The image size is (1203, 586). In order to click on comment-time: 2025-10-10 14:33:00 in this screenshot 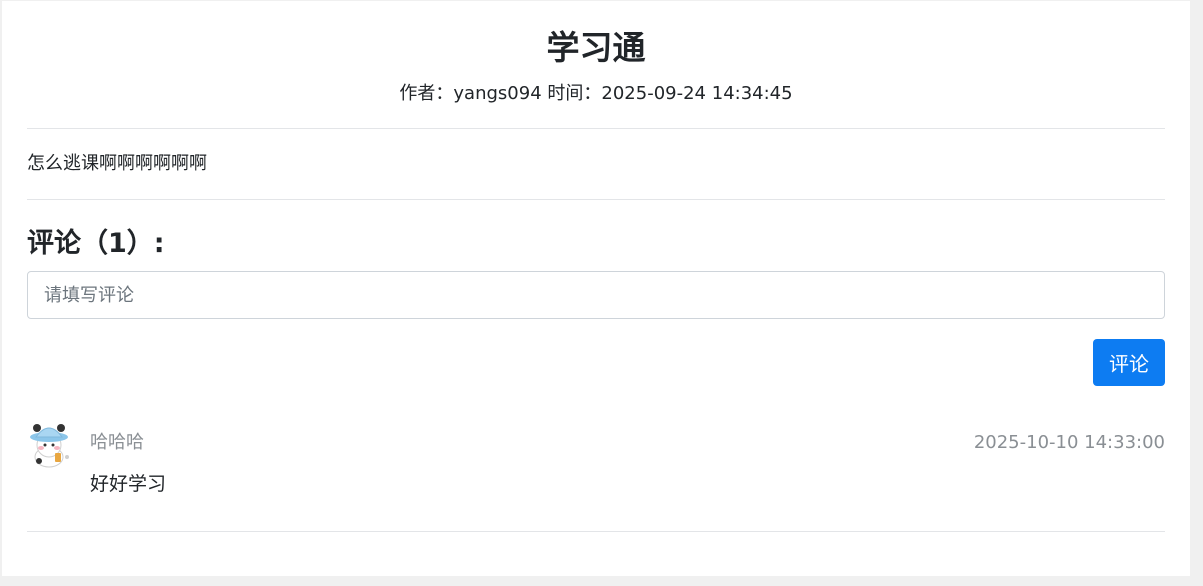, I will do `click(1069, 442)`.